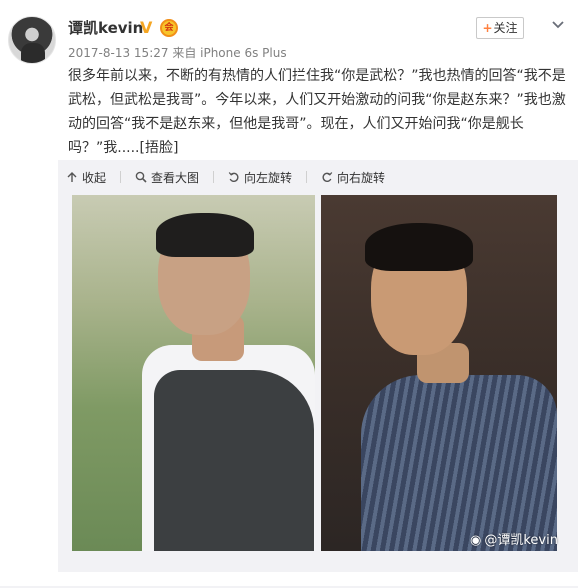  I want to click on rotate-left-button: 向左旋转, so click(260, 178).